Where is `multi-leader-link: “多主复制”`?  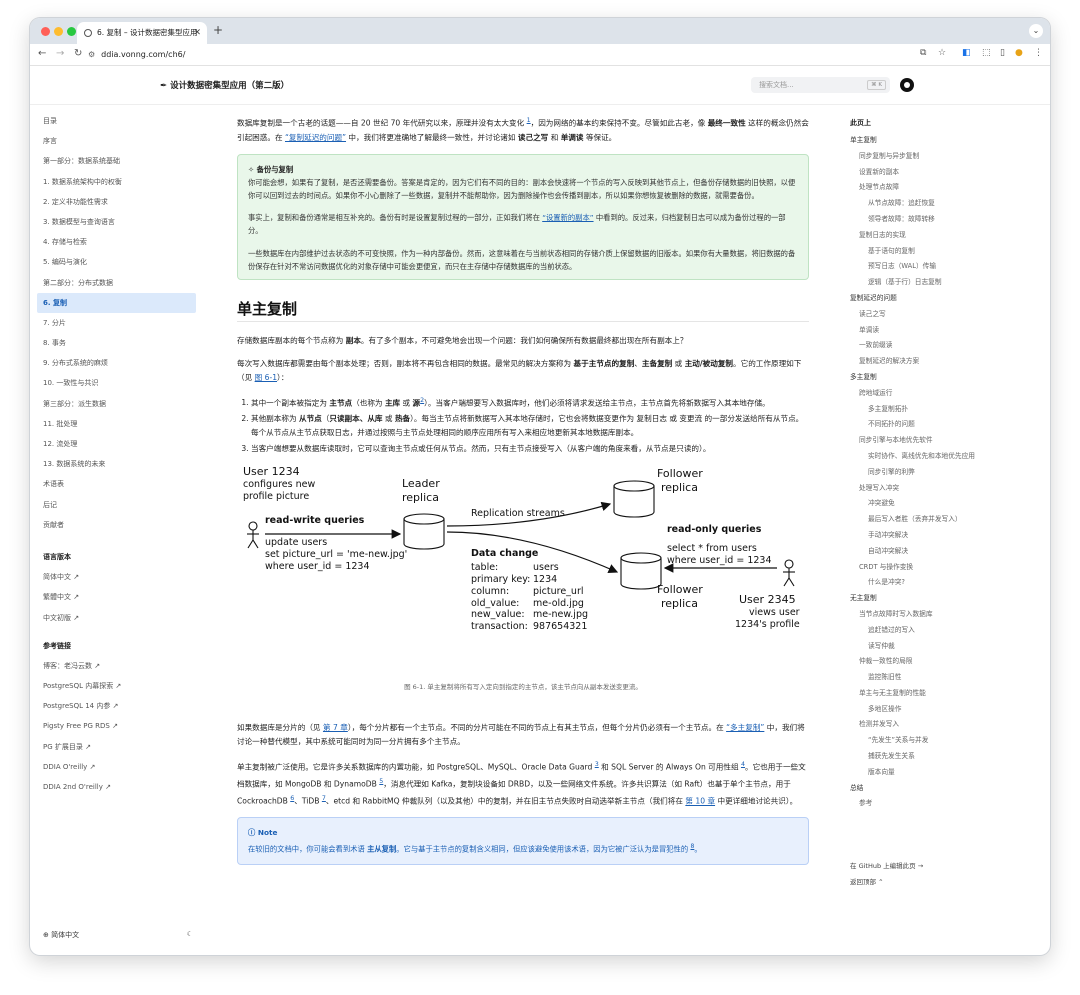 multi-leader-link: “多主复制” is located at coordinates (745, 727).